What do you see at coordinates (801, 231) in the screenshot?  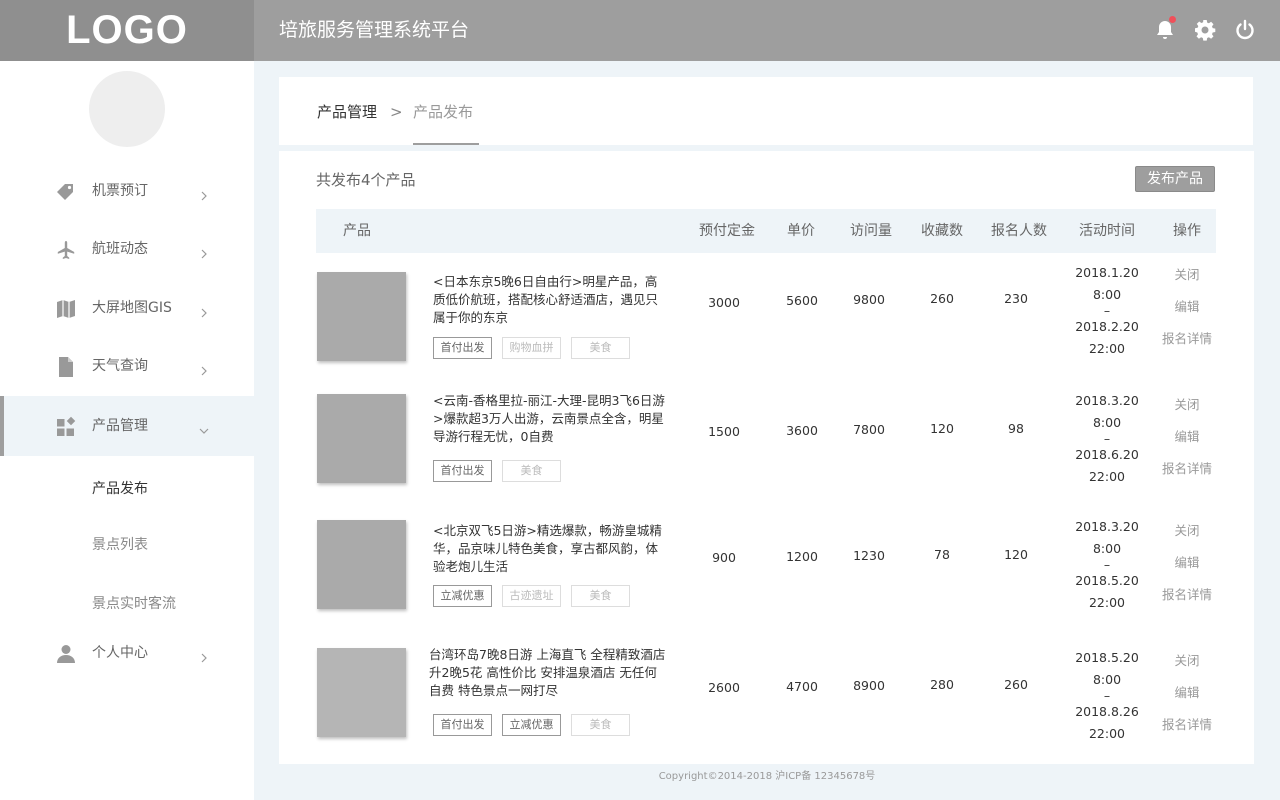 I see `column-header: 单价` at bounding box center [801, 231].